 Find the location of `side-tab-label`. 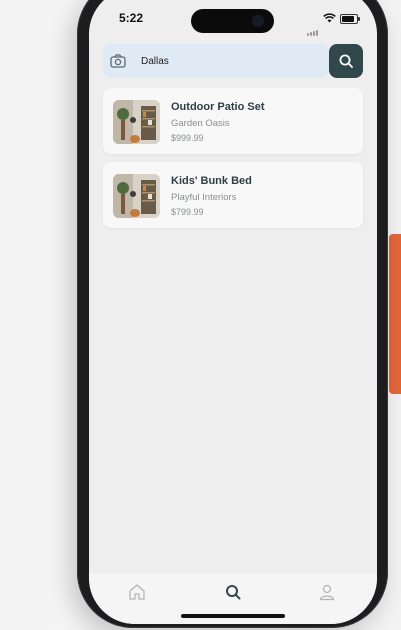

side-tab-label is located at coordinates (396, 314).